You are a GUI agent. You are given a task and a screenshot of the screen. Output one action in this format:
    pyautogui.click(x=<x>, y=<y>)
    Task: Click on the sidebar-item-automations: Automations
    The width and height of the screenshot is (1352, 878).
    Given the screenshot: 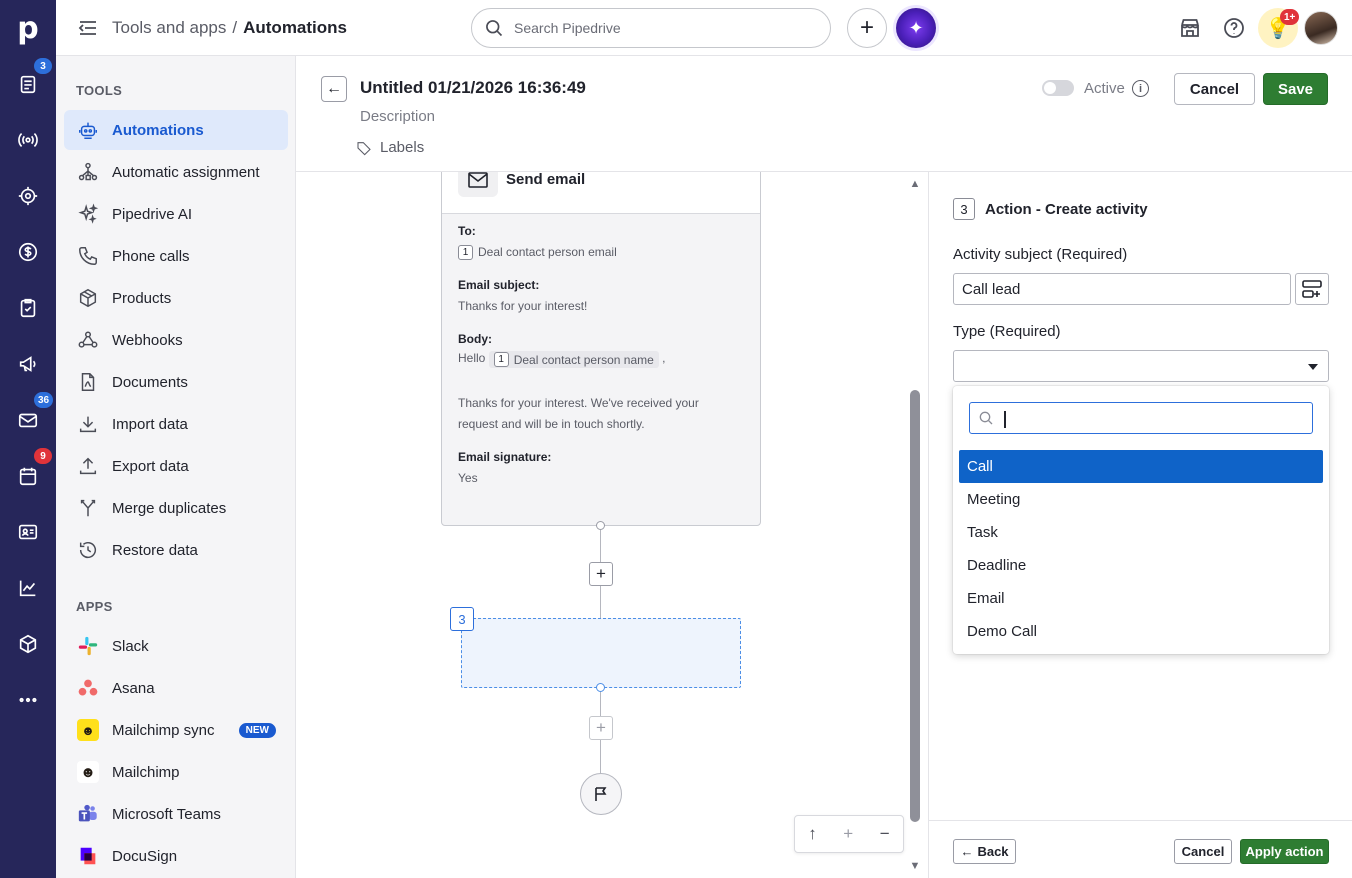 What is the action you would take?
    pyautogui.click(x=176, y=130)
    